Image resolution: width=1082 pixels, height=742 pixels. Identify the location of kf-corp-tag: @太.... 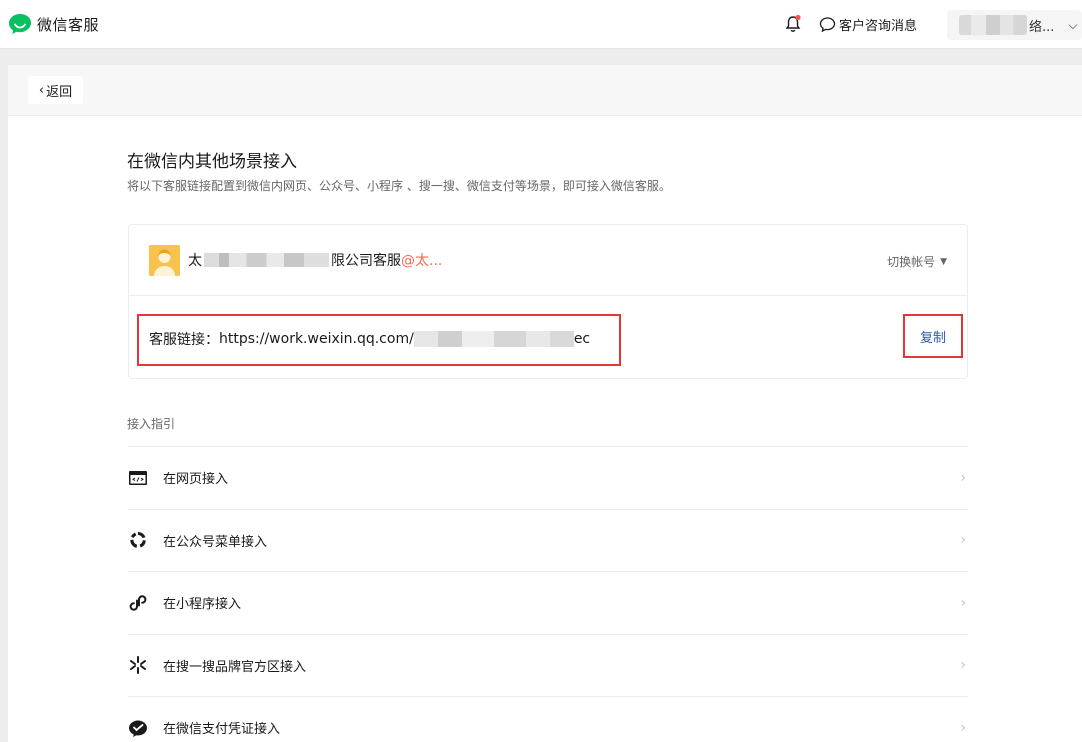
(422, 261).